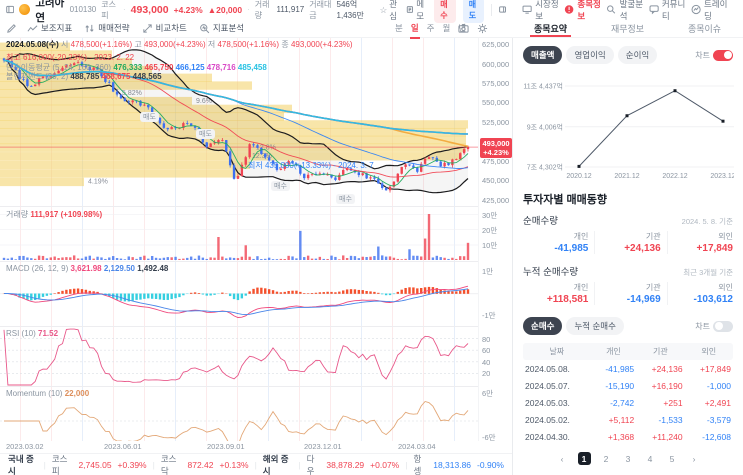 This screenshot has width=743, height=475. Describe the element at coordinates (642, 248) in the screenshot. I see `investor-value: +24,136` at that location.